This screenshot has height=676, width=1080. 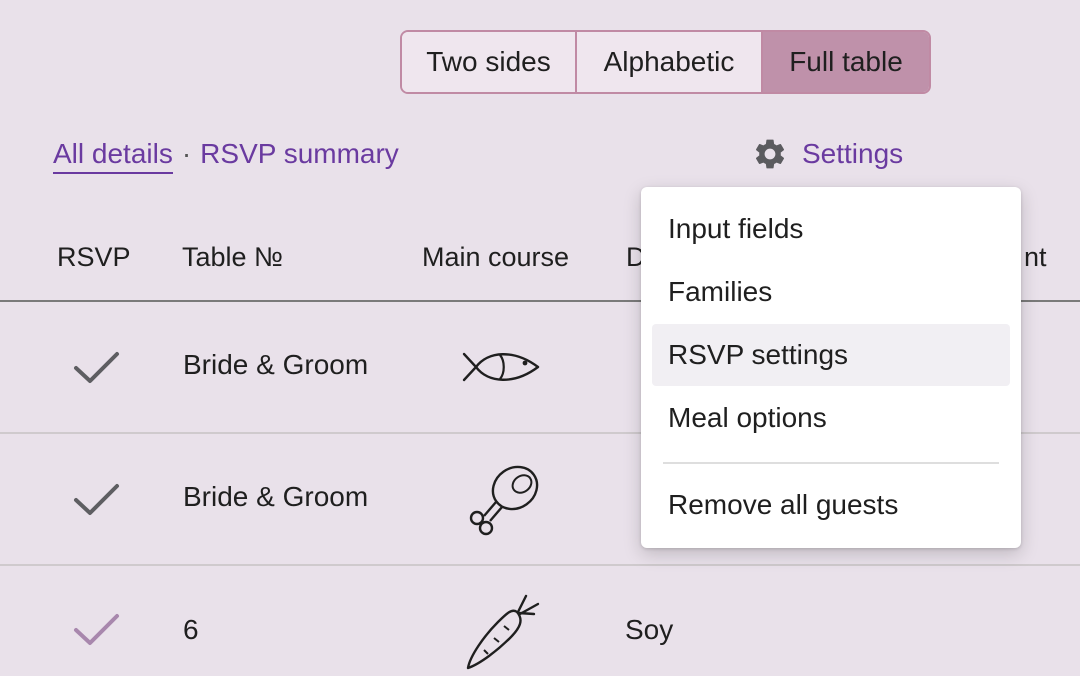 I want to click on all-details-link: All details, so click(x=113, y=156).